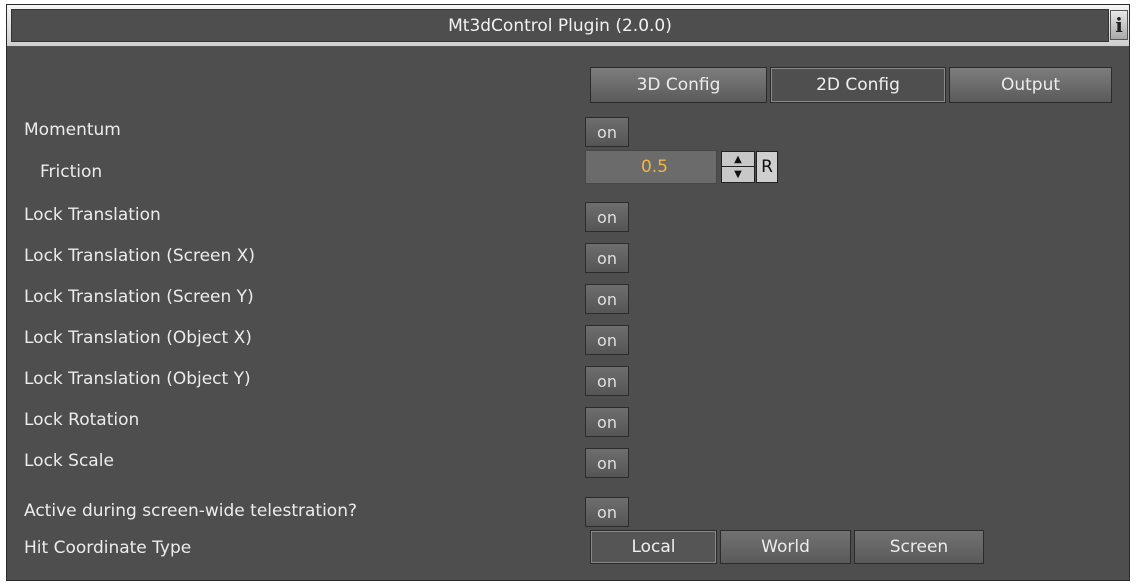 The height and width of the screenshot is (585, 1136). What do you see at coordinates (108, 548) in the screenshot?
I see `hit-coordinate-type-label: Hit Coordinate Type` at bounding box center [108, 548].